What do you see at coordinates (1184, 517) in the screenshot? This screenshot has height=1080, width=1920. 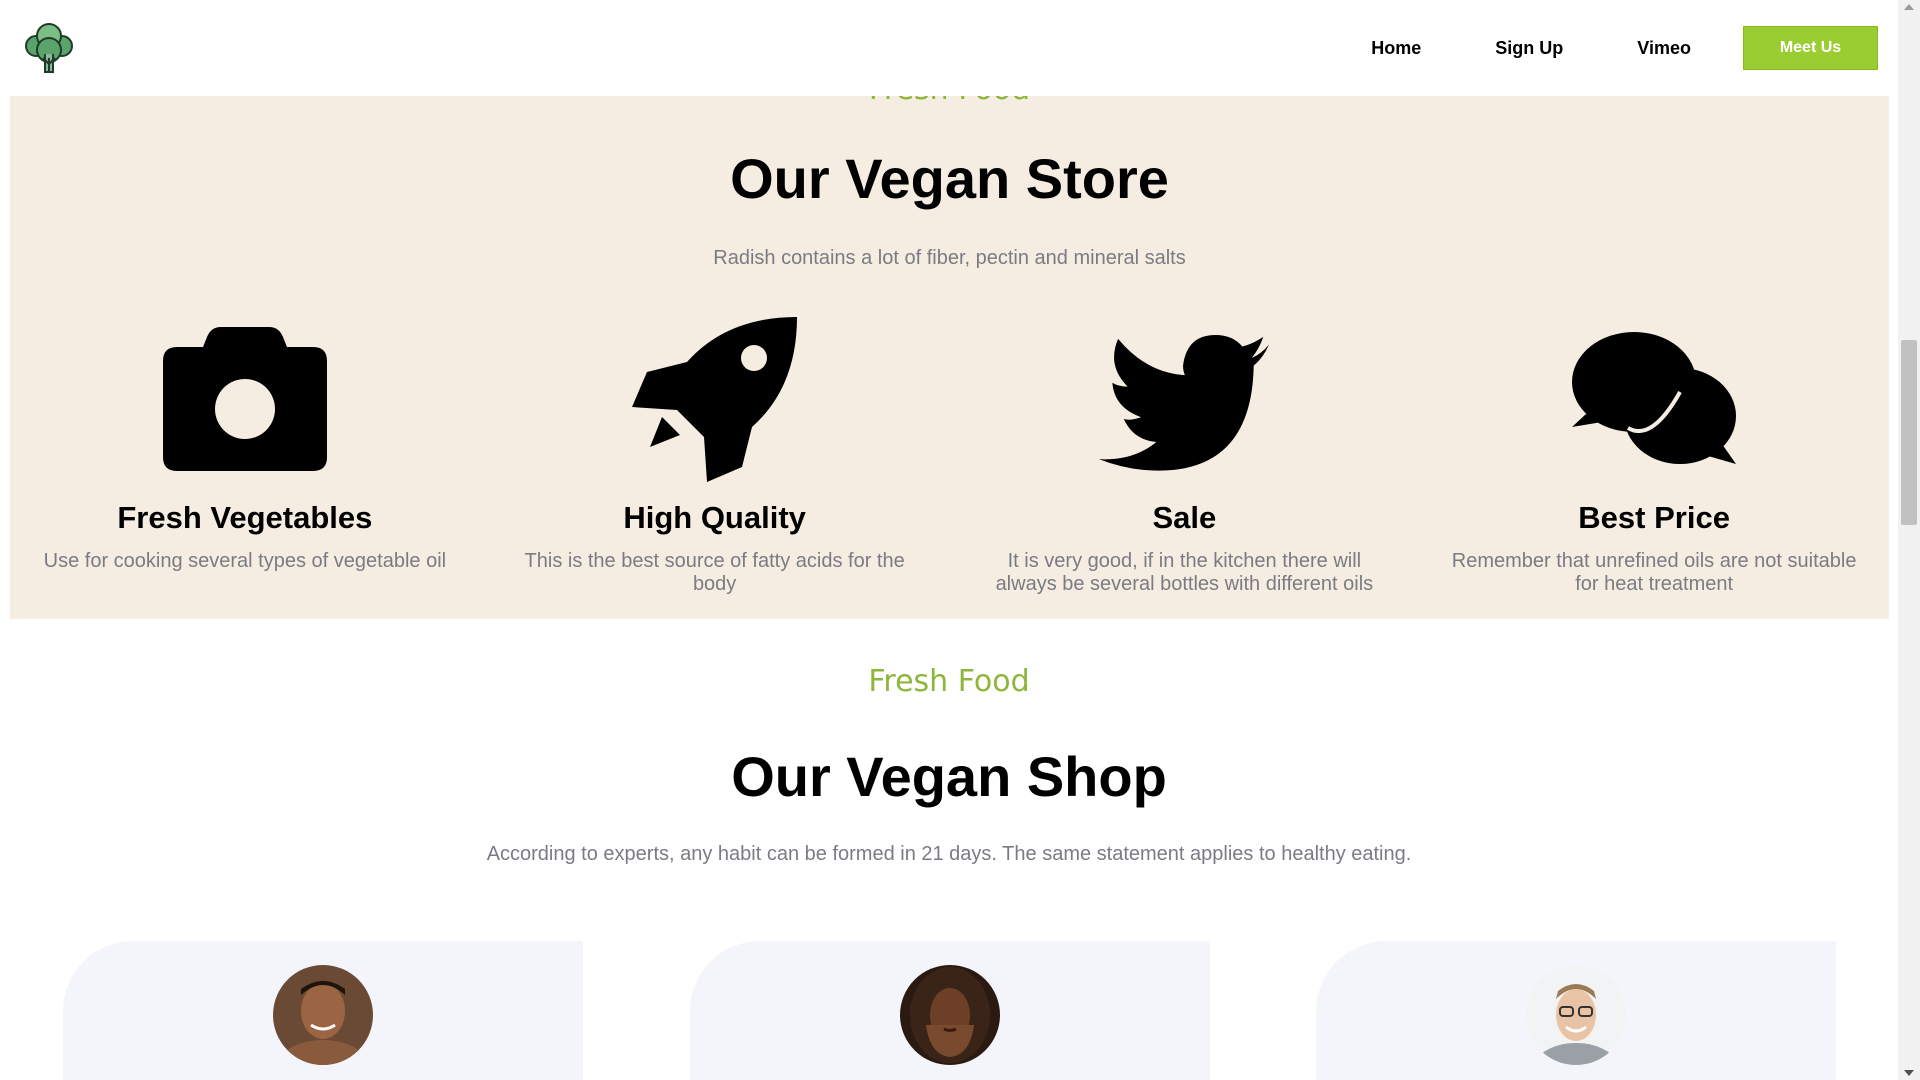 I see `feature-title: Sale` at bounding box center [1184, 517].